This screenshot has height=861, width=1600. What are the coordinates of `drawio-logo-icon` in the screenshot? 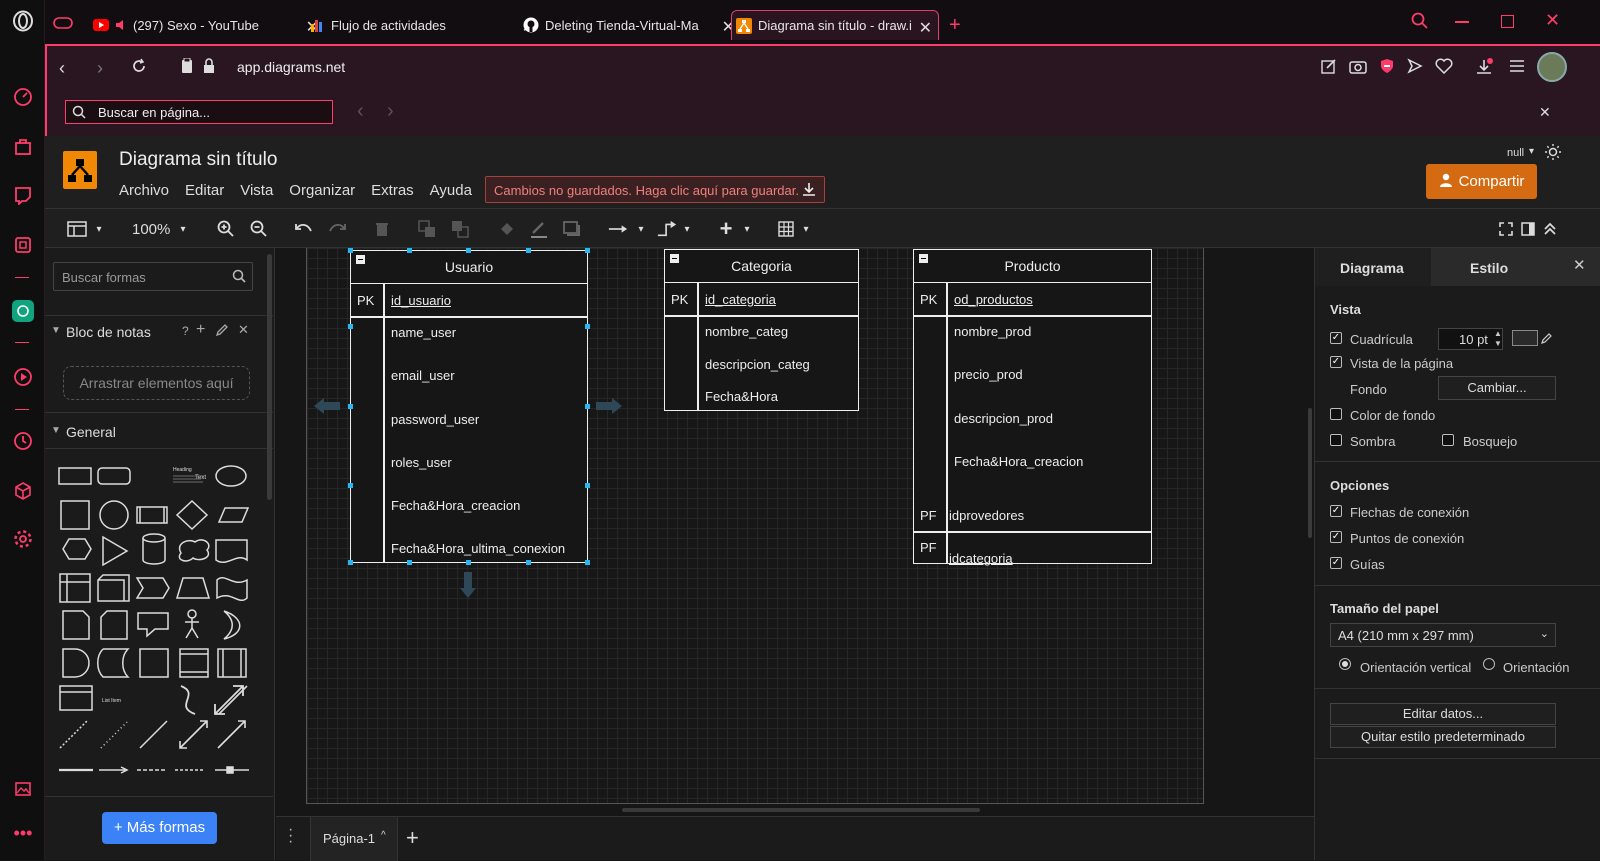 It's located at (80, 170).